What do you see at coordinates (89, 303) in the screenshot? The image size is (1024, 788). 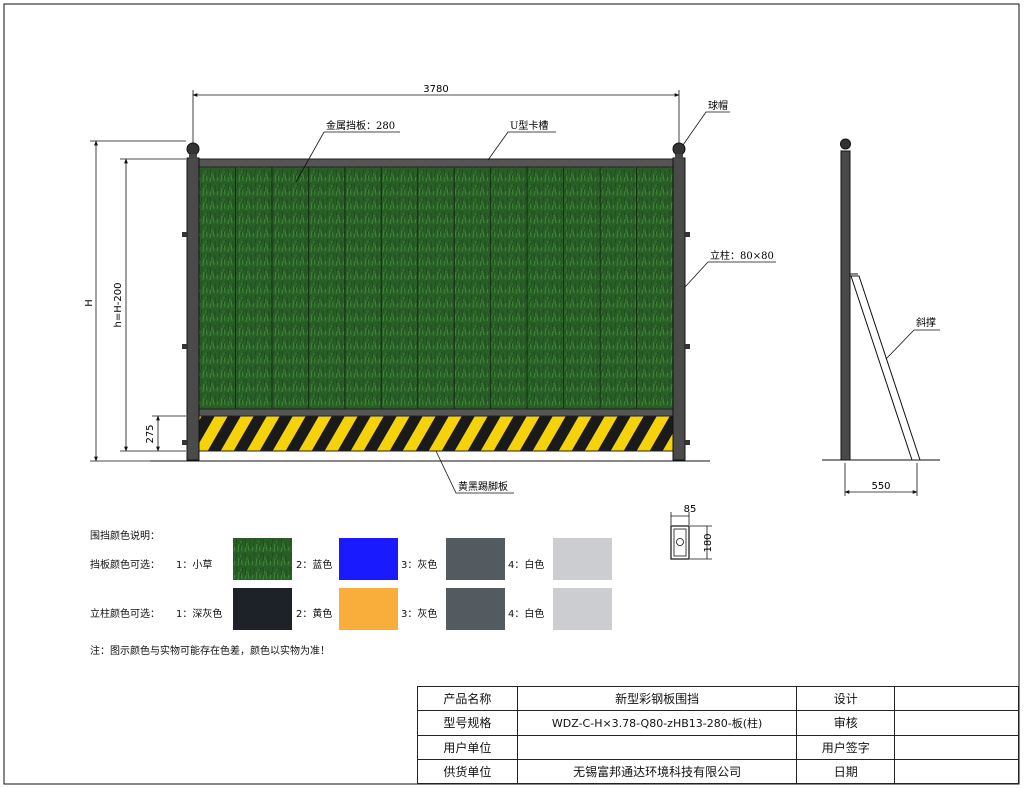 I see `h-dimension: H` at bounding box center [89, 303].